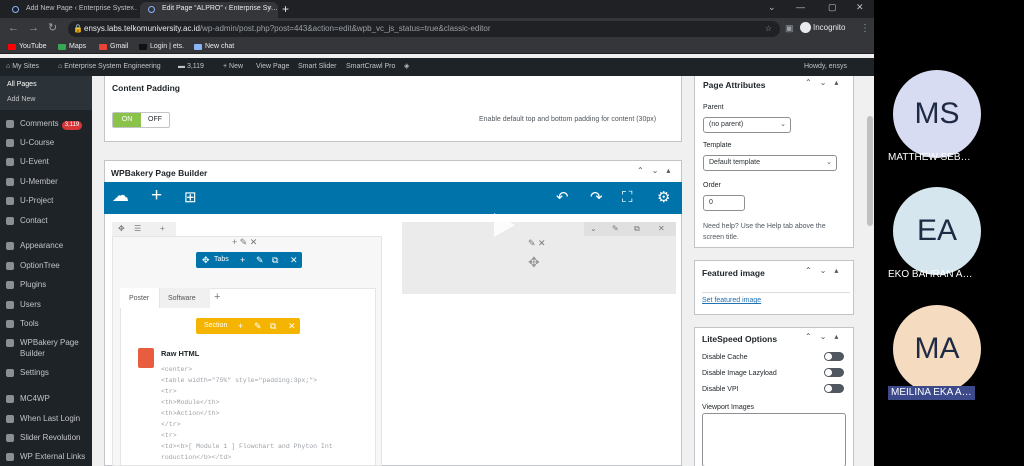  I want to click on raw-html-code-line: <tr>, so click(169, 435).